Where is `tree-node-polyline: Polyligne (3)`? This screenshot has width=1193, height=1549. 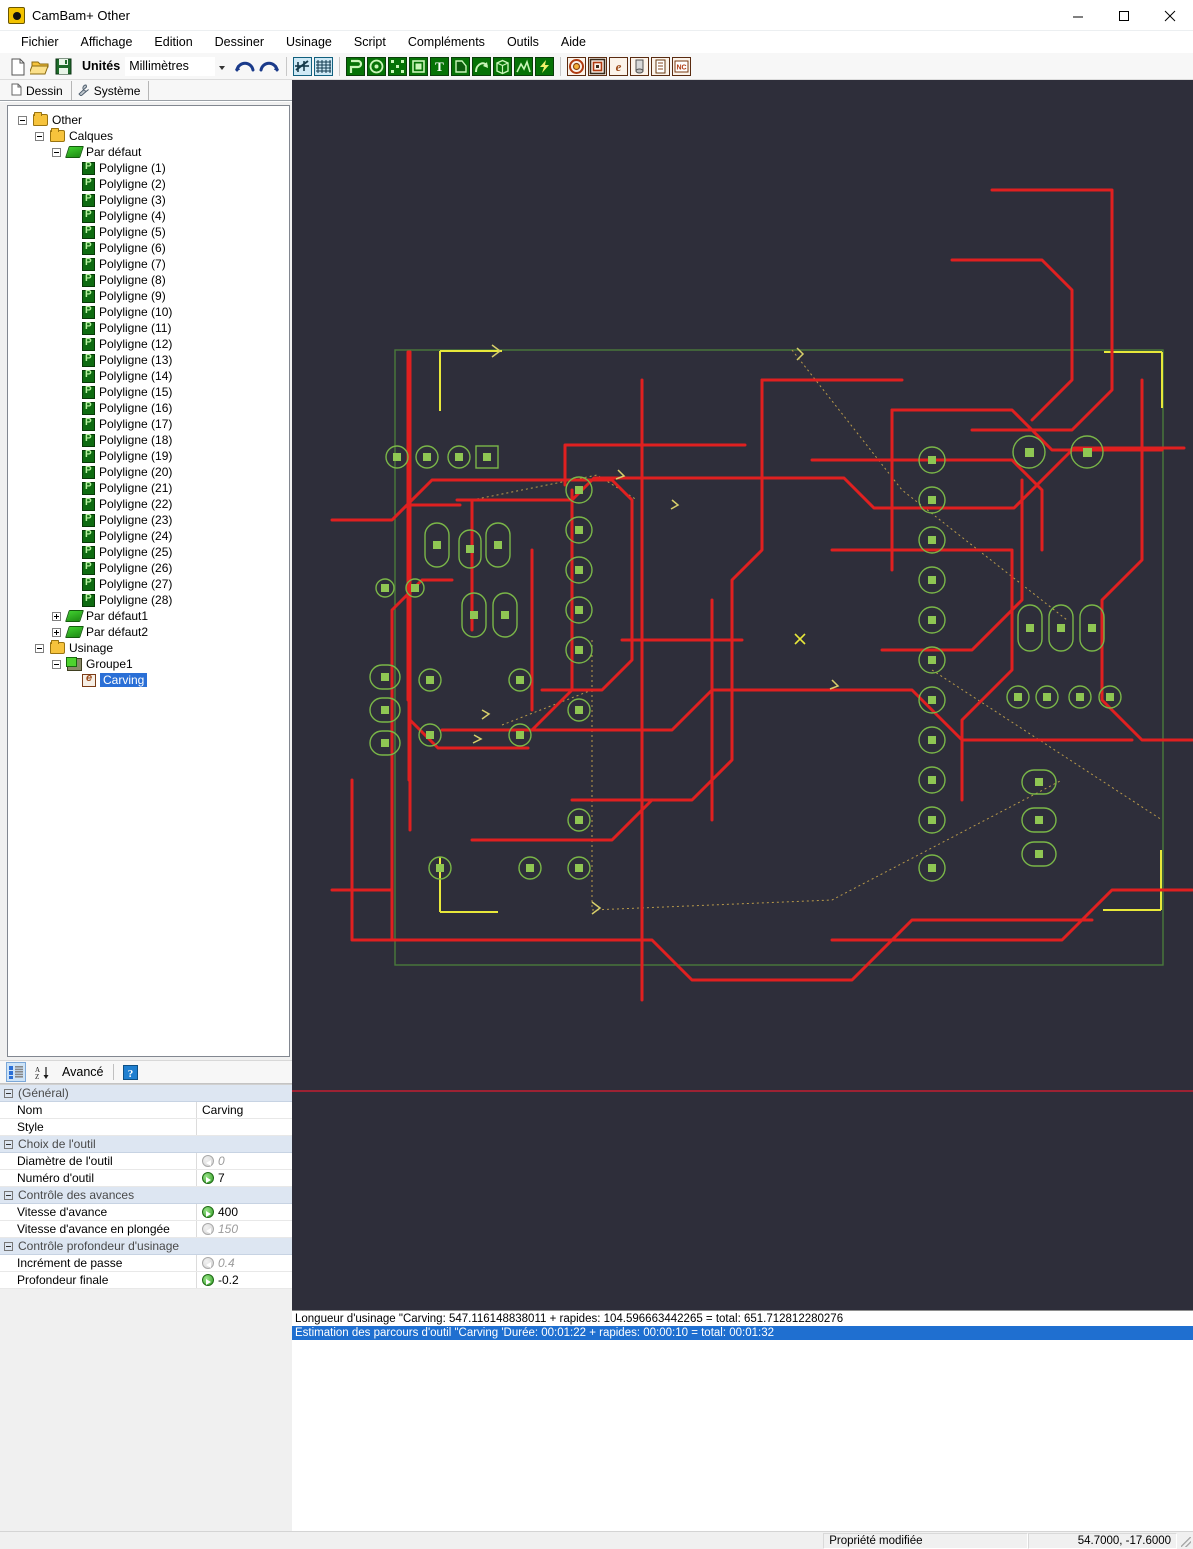
tree-node-polyline: Polyligne (3) is located at coordinates (153, 200).